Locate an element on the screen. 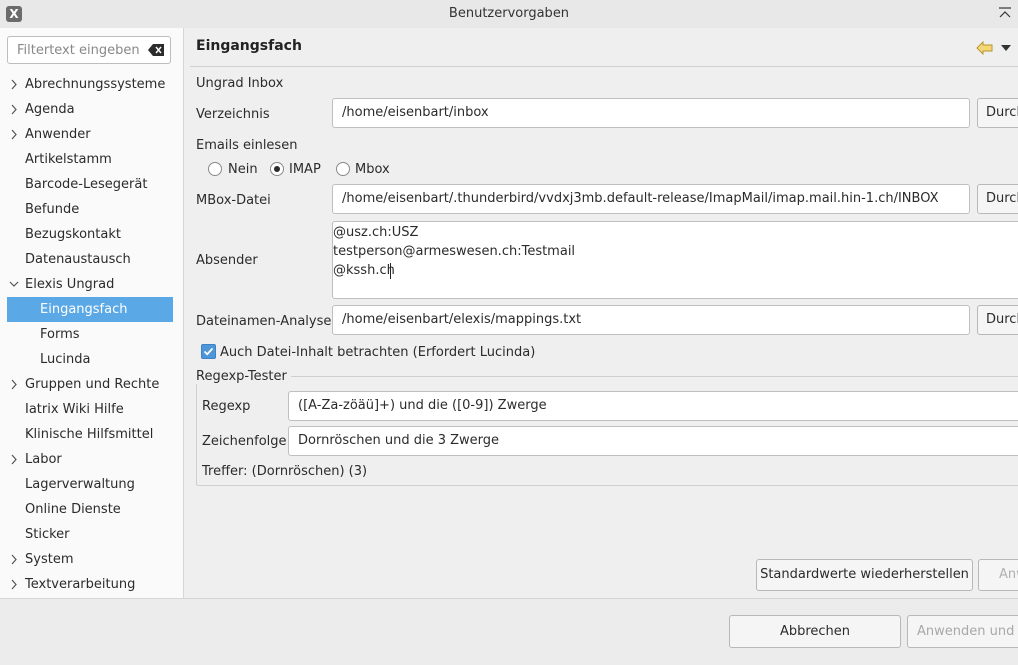 The width and height of the screenshot is (1018, 665). sidebar-item-label: System is located at coordinates (49, 559).